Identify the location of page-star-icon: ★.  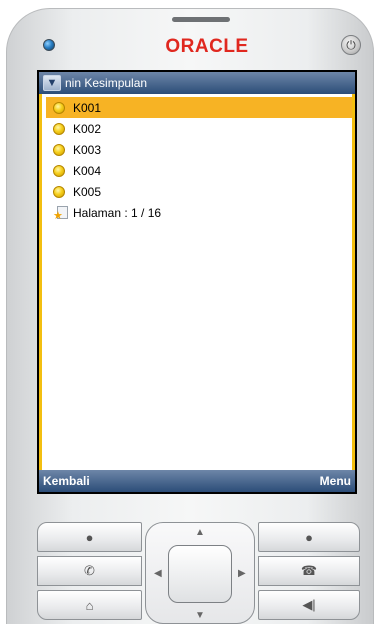
(61, 213).